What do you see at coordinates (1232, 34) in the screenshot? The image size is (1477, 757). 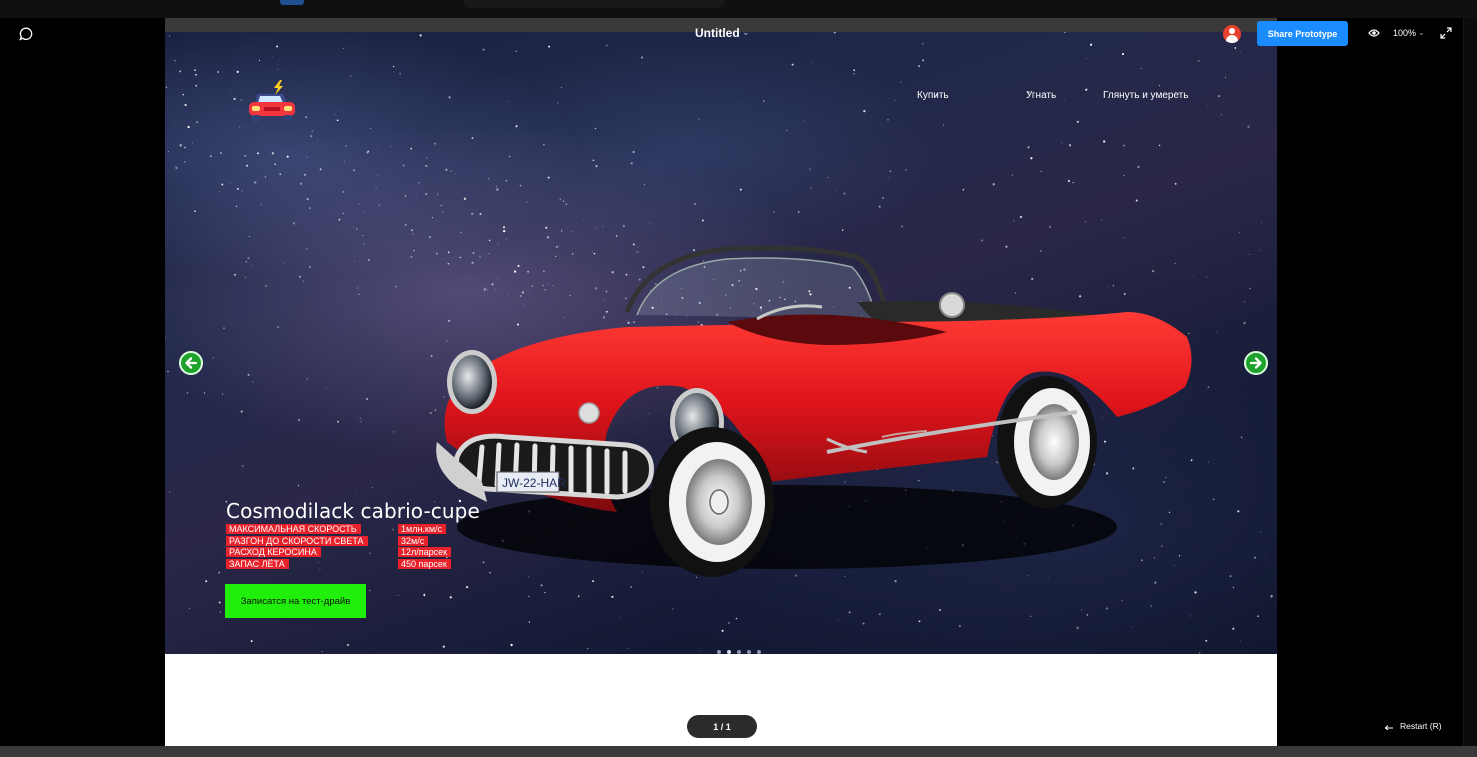 I see `avatar` at bounding box center [1232, 34].